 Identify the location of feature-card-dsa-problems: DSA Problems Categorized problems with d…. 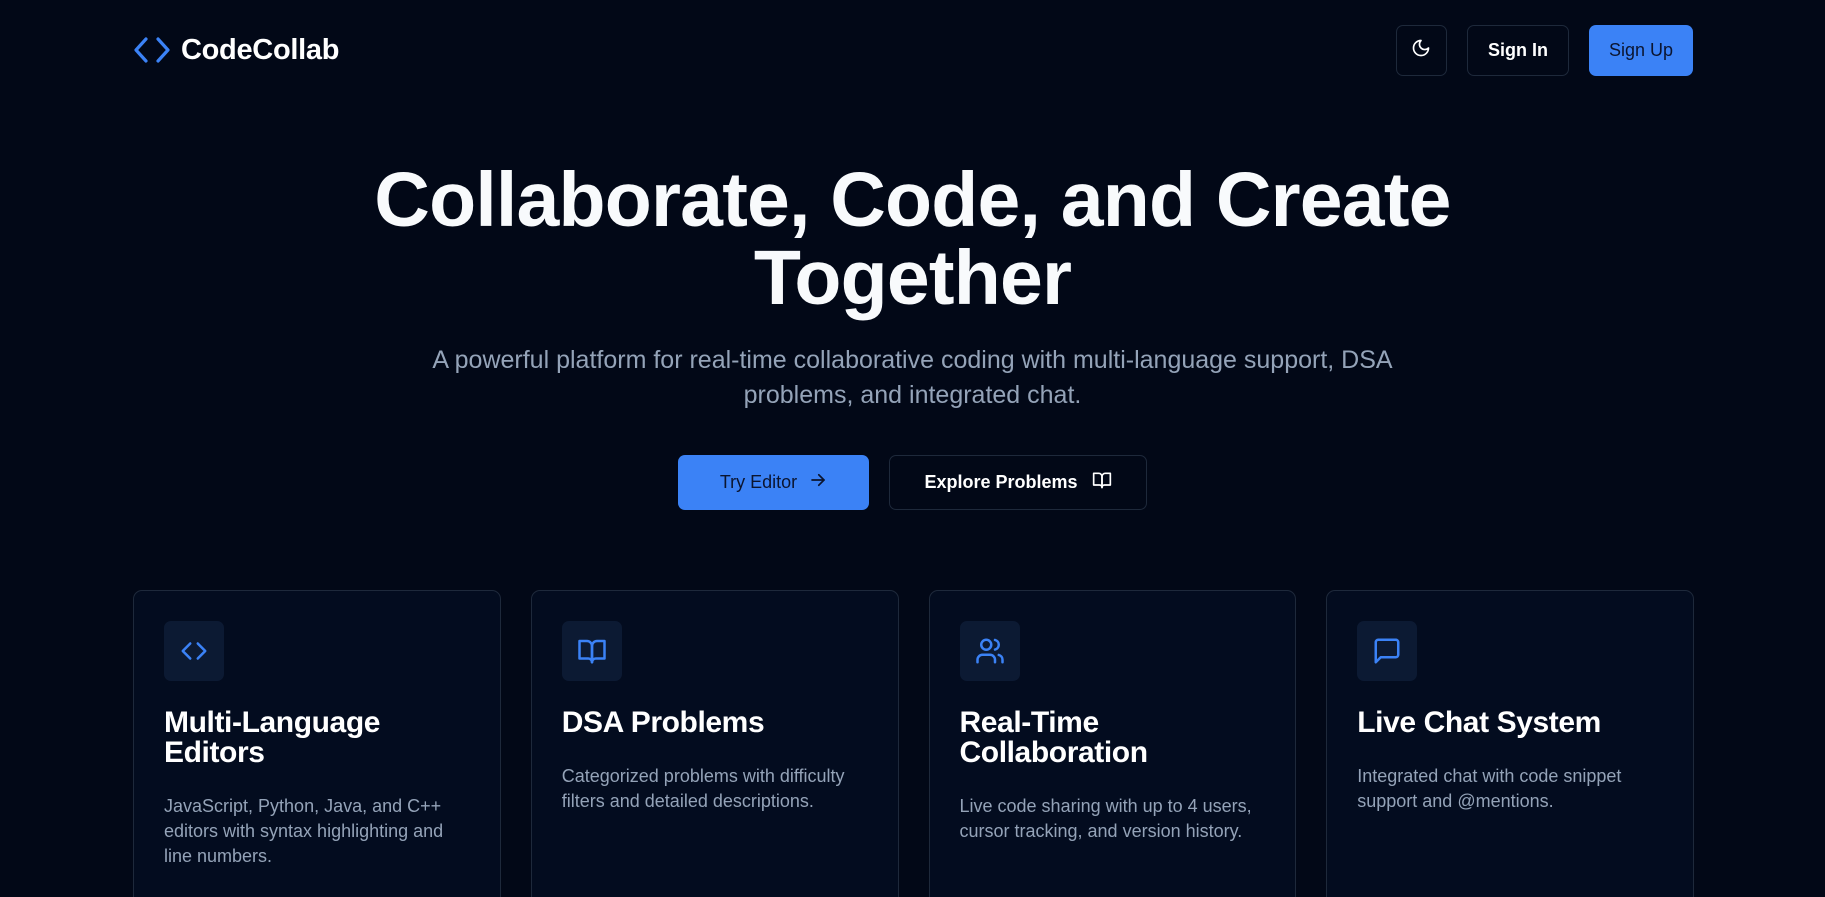
(714, 743).